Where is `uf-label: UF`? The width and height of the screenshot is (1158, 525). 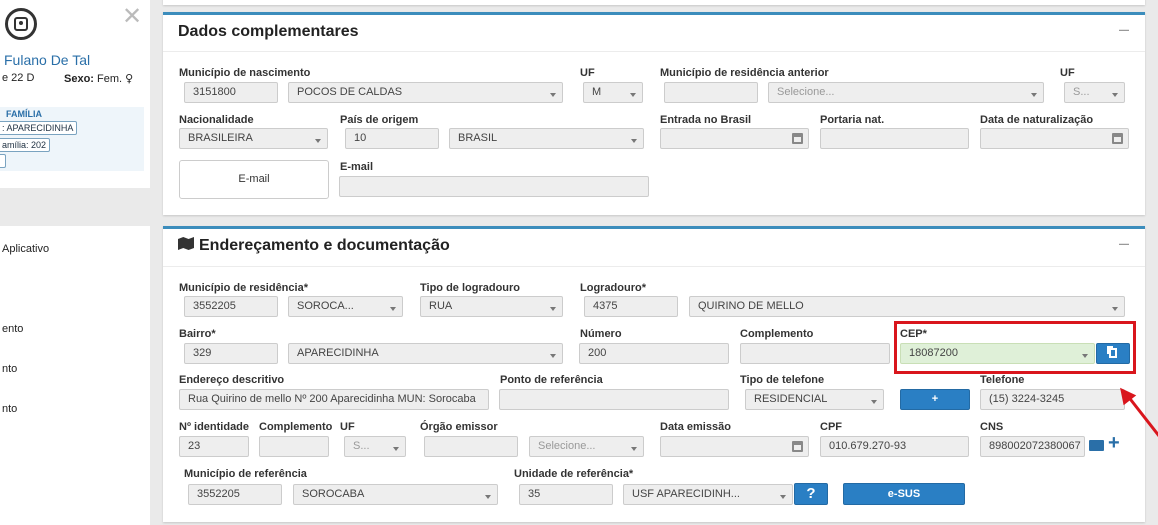
uf-label: UF is located at coordinates (587, 73).